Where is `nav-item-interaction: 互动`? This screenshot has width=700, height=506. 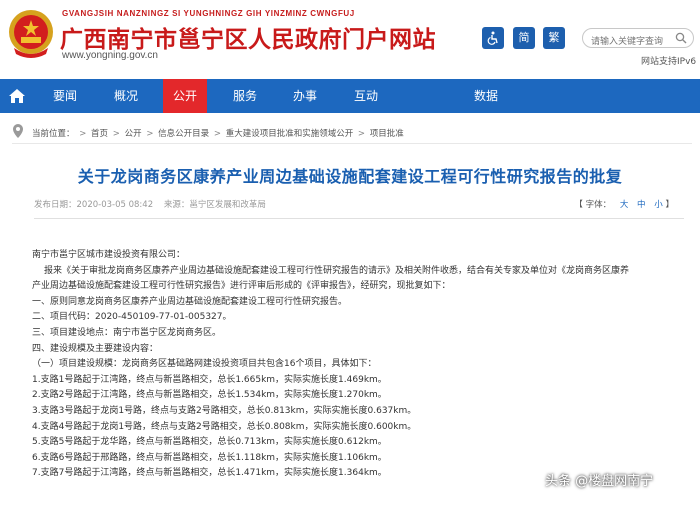
nav-item-interaction: 互动 is located at coordinates (366, 96).